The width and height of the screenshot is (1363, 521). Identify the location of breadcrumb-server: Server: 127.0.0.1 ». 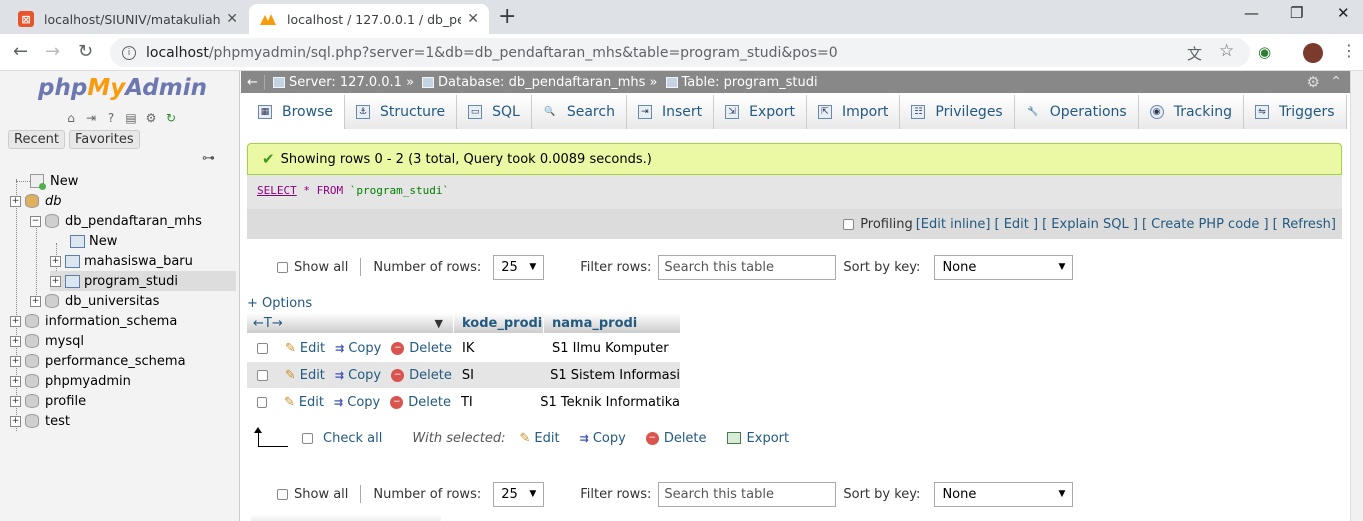
(343, 82).